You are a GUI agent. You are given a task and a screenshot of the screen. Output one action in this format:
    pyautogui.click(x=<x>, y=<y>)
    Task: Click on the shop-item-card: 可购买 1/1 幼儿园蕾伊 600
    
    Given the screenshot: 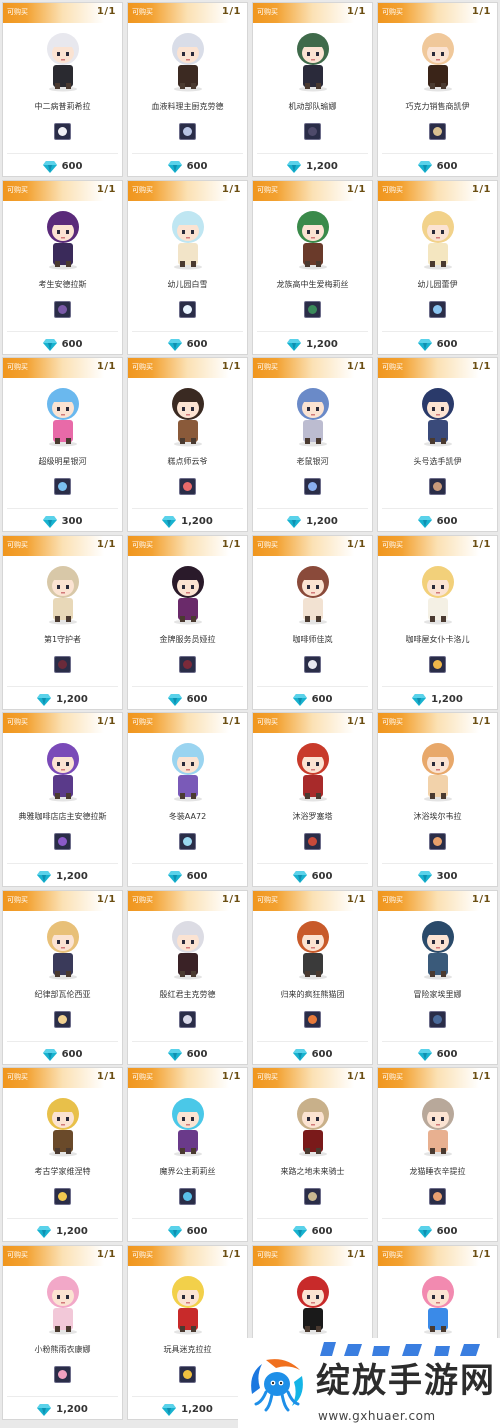 What is the action you would take?
    pyautogui.click(x=437, y=267)
    